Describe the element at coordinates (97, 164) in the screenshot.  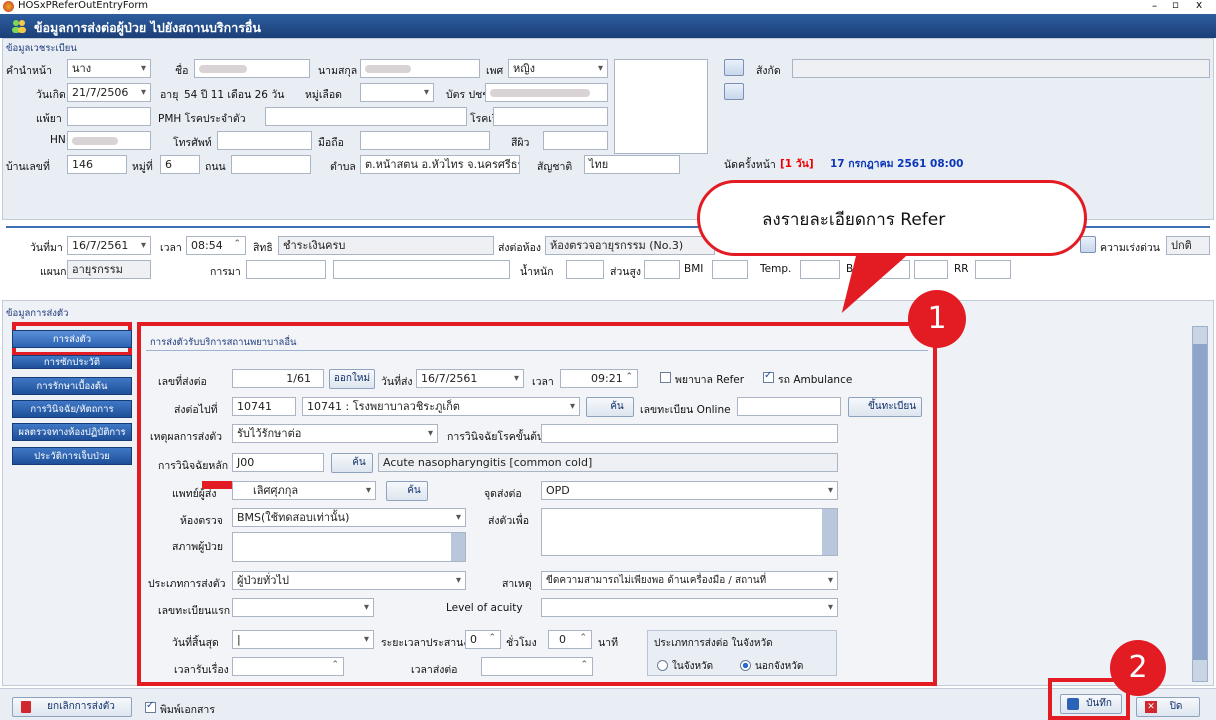
I see `house-field: 146` at that location.